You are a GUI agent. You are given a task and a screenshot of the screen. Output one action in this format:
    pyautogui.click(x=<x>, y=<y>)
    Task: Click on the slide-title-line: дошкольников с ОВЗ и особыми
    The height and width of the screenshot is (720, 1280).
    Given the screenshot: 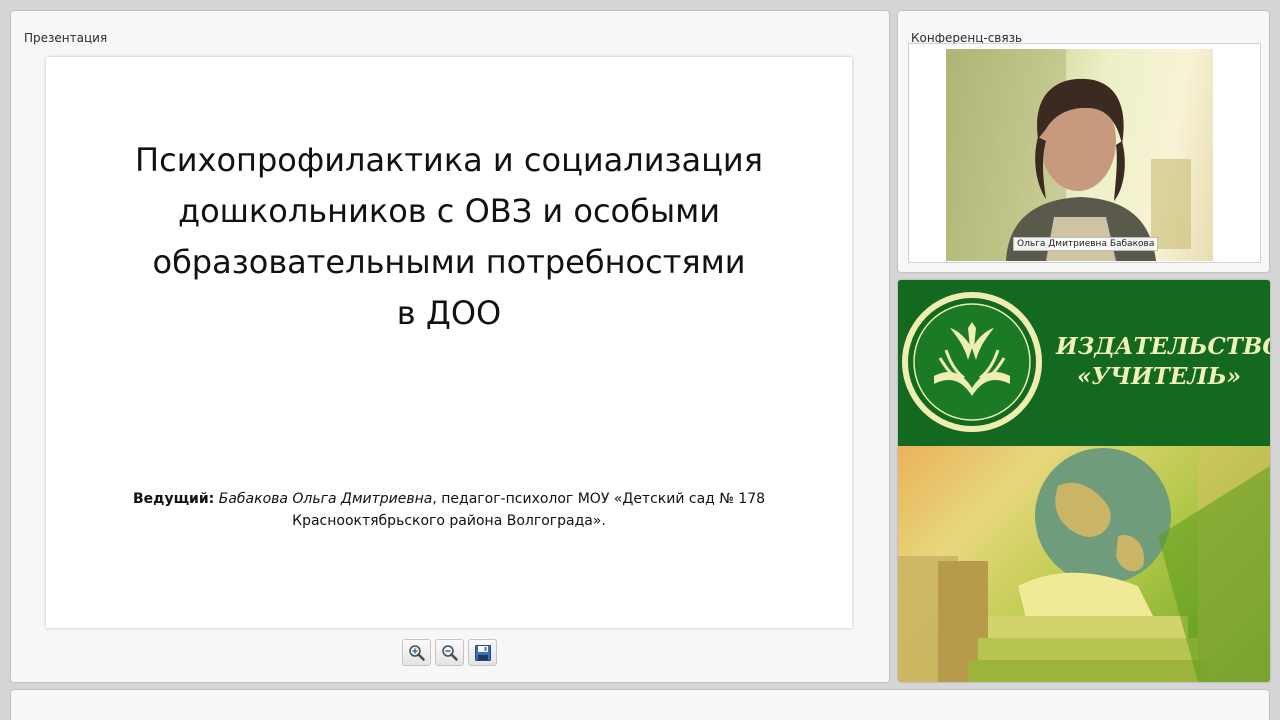 What is the action you would take?
    pyautogui.click(x=449, y=211)
    